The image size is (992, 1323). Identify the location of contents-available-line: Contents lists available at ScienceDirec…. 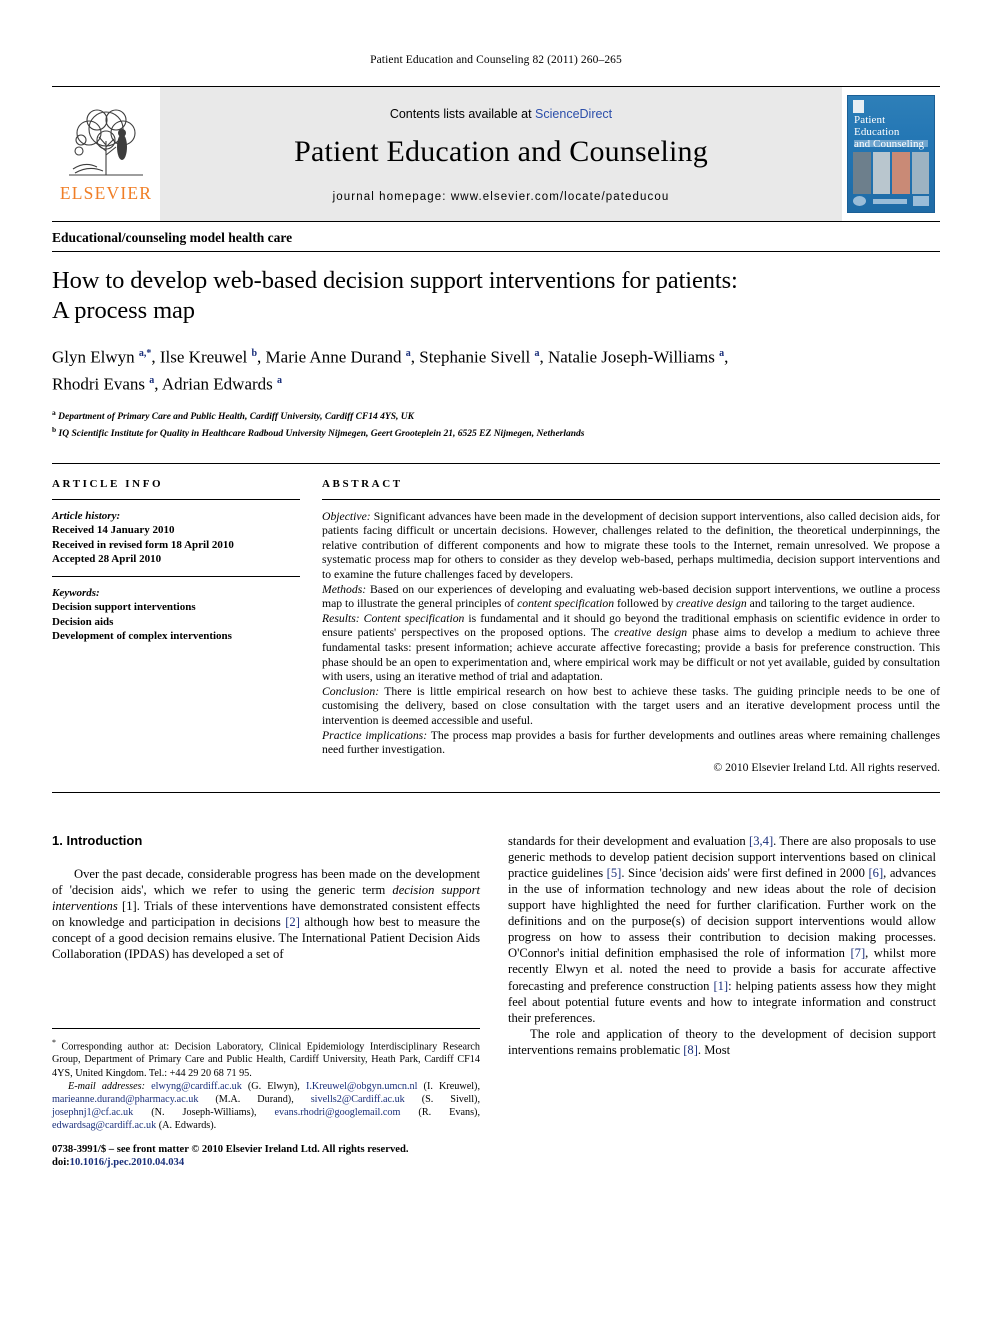
(501, 114).